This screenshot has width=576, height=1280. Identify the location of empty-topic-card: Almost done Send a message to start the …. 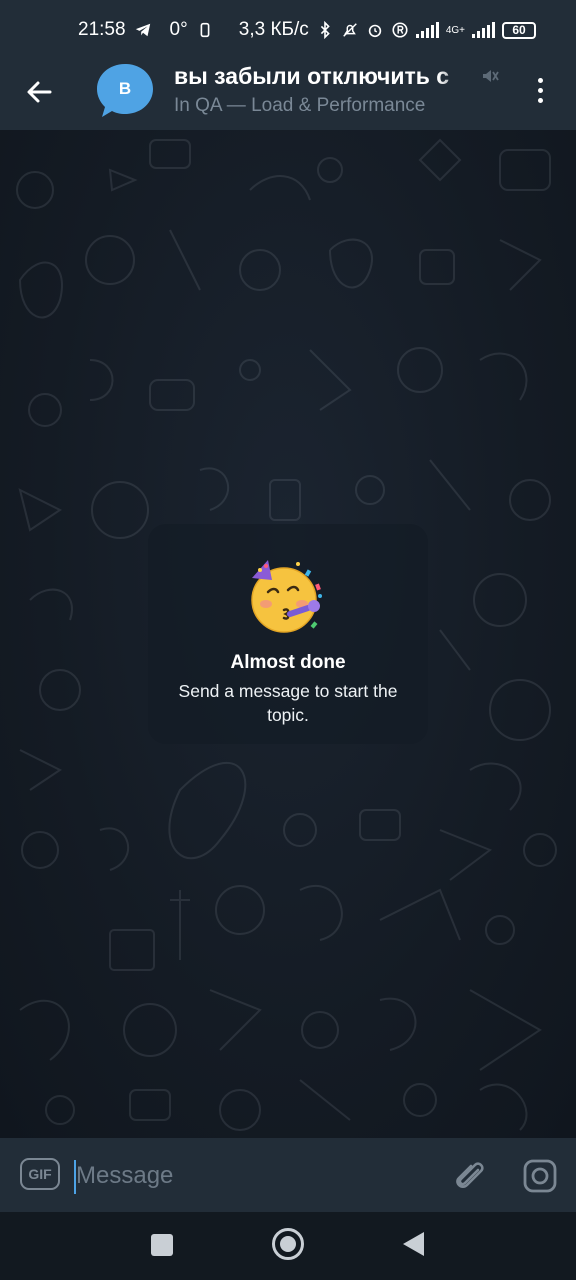
(288, 634).